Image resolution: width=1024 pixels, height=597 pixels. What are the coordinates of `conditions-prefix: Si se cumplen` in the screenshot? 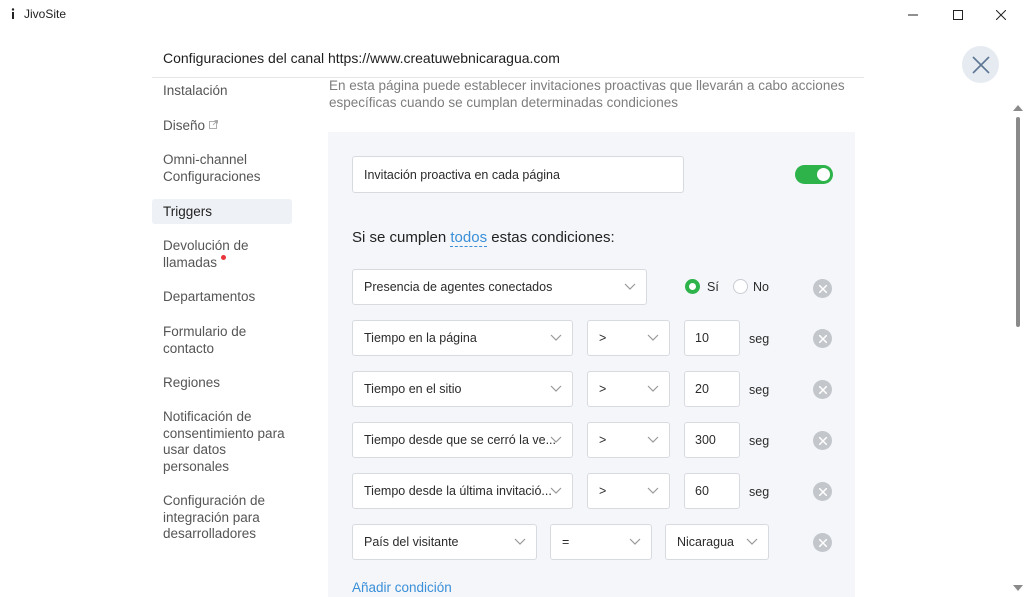 It's located at (399, 237).